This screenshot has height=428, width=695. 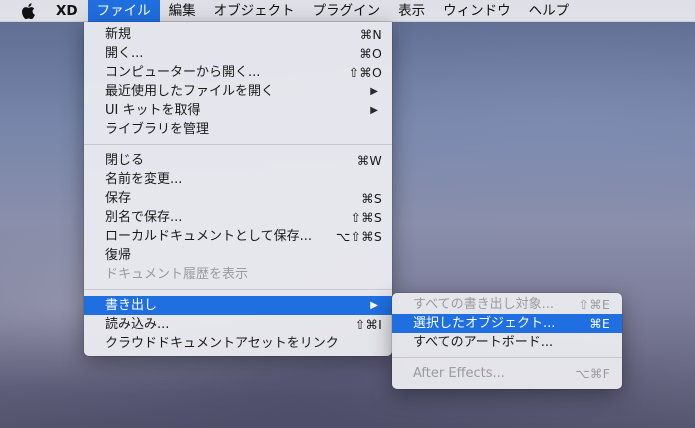 What do you see at coordinates (118, 255) in the screenshot?
I see `menu-item-label: 復帰` at bounding box center [118, 255].